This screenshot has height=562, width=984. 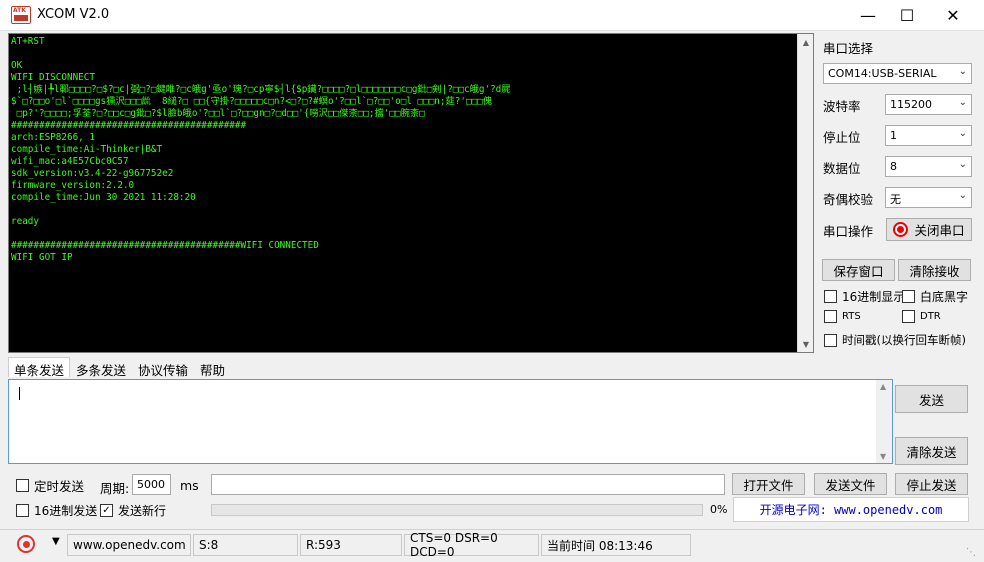 I want to click on status-time: 当前时间 08:13:46, so click(x=616, y=545).